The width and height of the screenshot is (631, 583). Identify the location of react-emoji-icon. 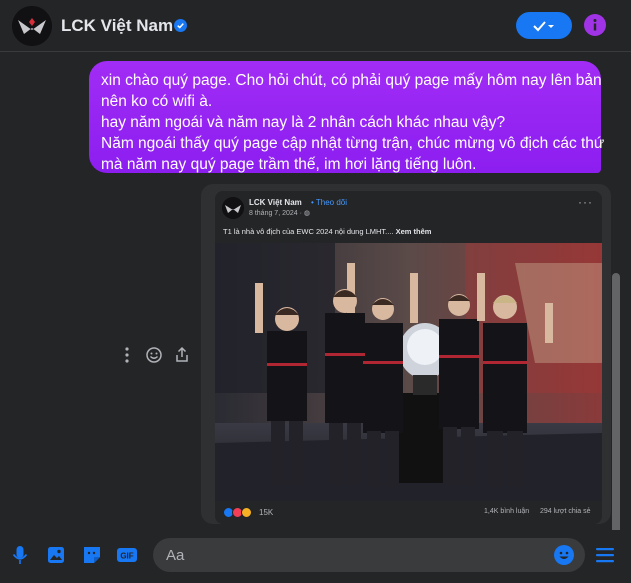
(154, 355).